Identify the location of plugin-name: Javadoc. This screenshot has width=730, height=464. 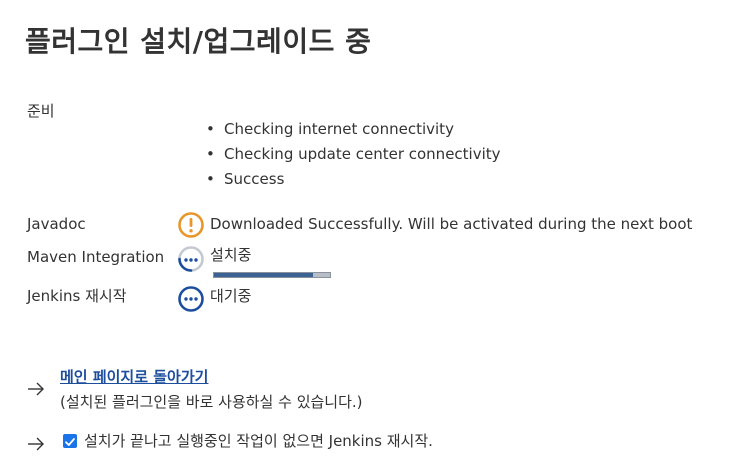
(56, 224).